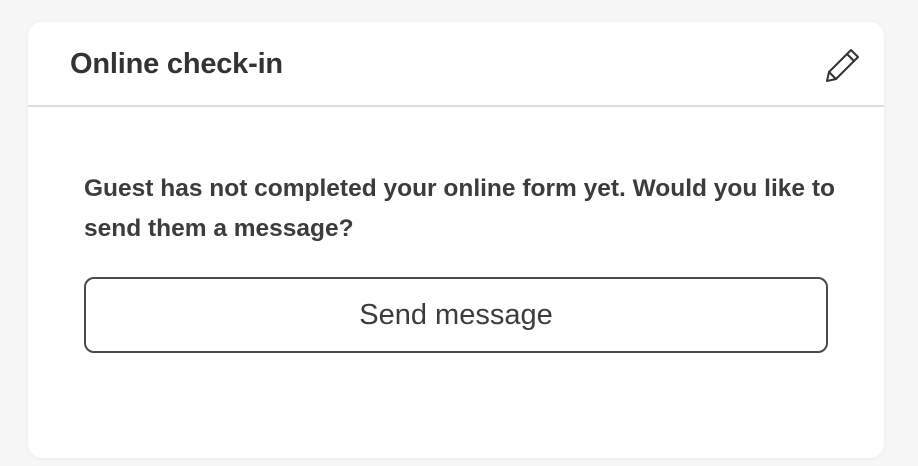 Image resolution: width=918 pixels, height=466 pixels. What do you see at coordinates (456, 315) in the screenshot?
I see `send-message-button: Send message` at bounding box center [456, 315].